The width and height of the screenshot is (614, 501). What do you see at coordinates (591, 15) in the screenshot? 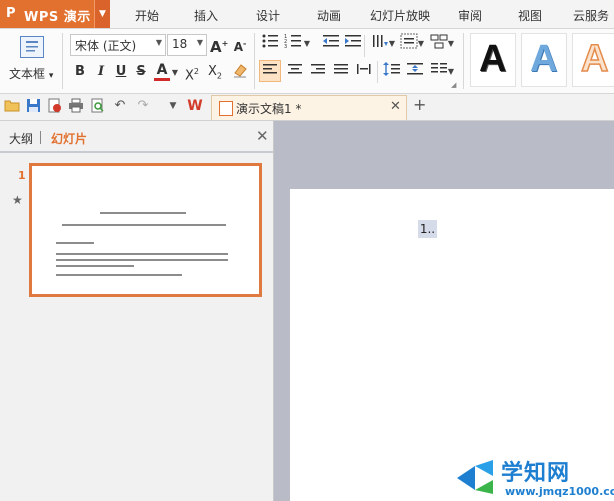
I see `tab-cloud-service: 云服务` at bounding box center [591, 15].